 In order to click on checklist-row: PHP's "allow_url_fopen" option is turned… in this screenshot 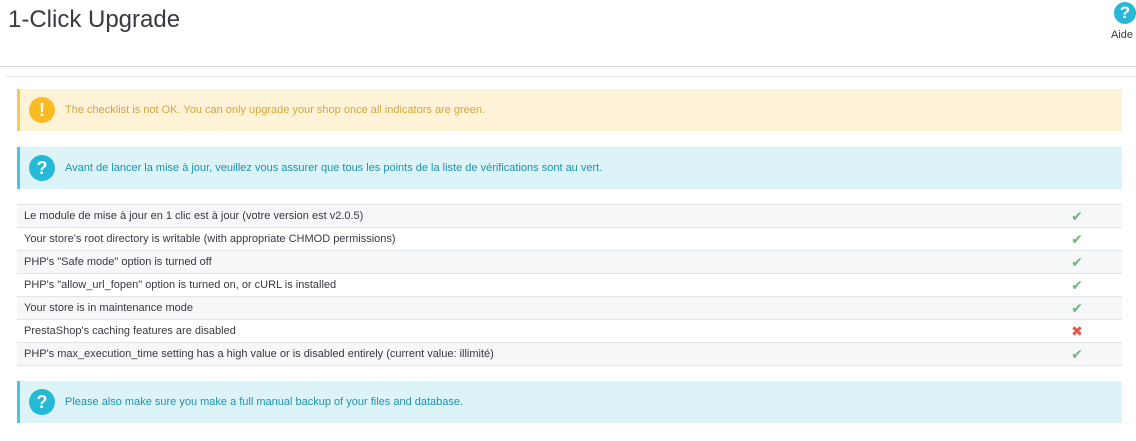, I will do `click(569, 285)`.